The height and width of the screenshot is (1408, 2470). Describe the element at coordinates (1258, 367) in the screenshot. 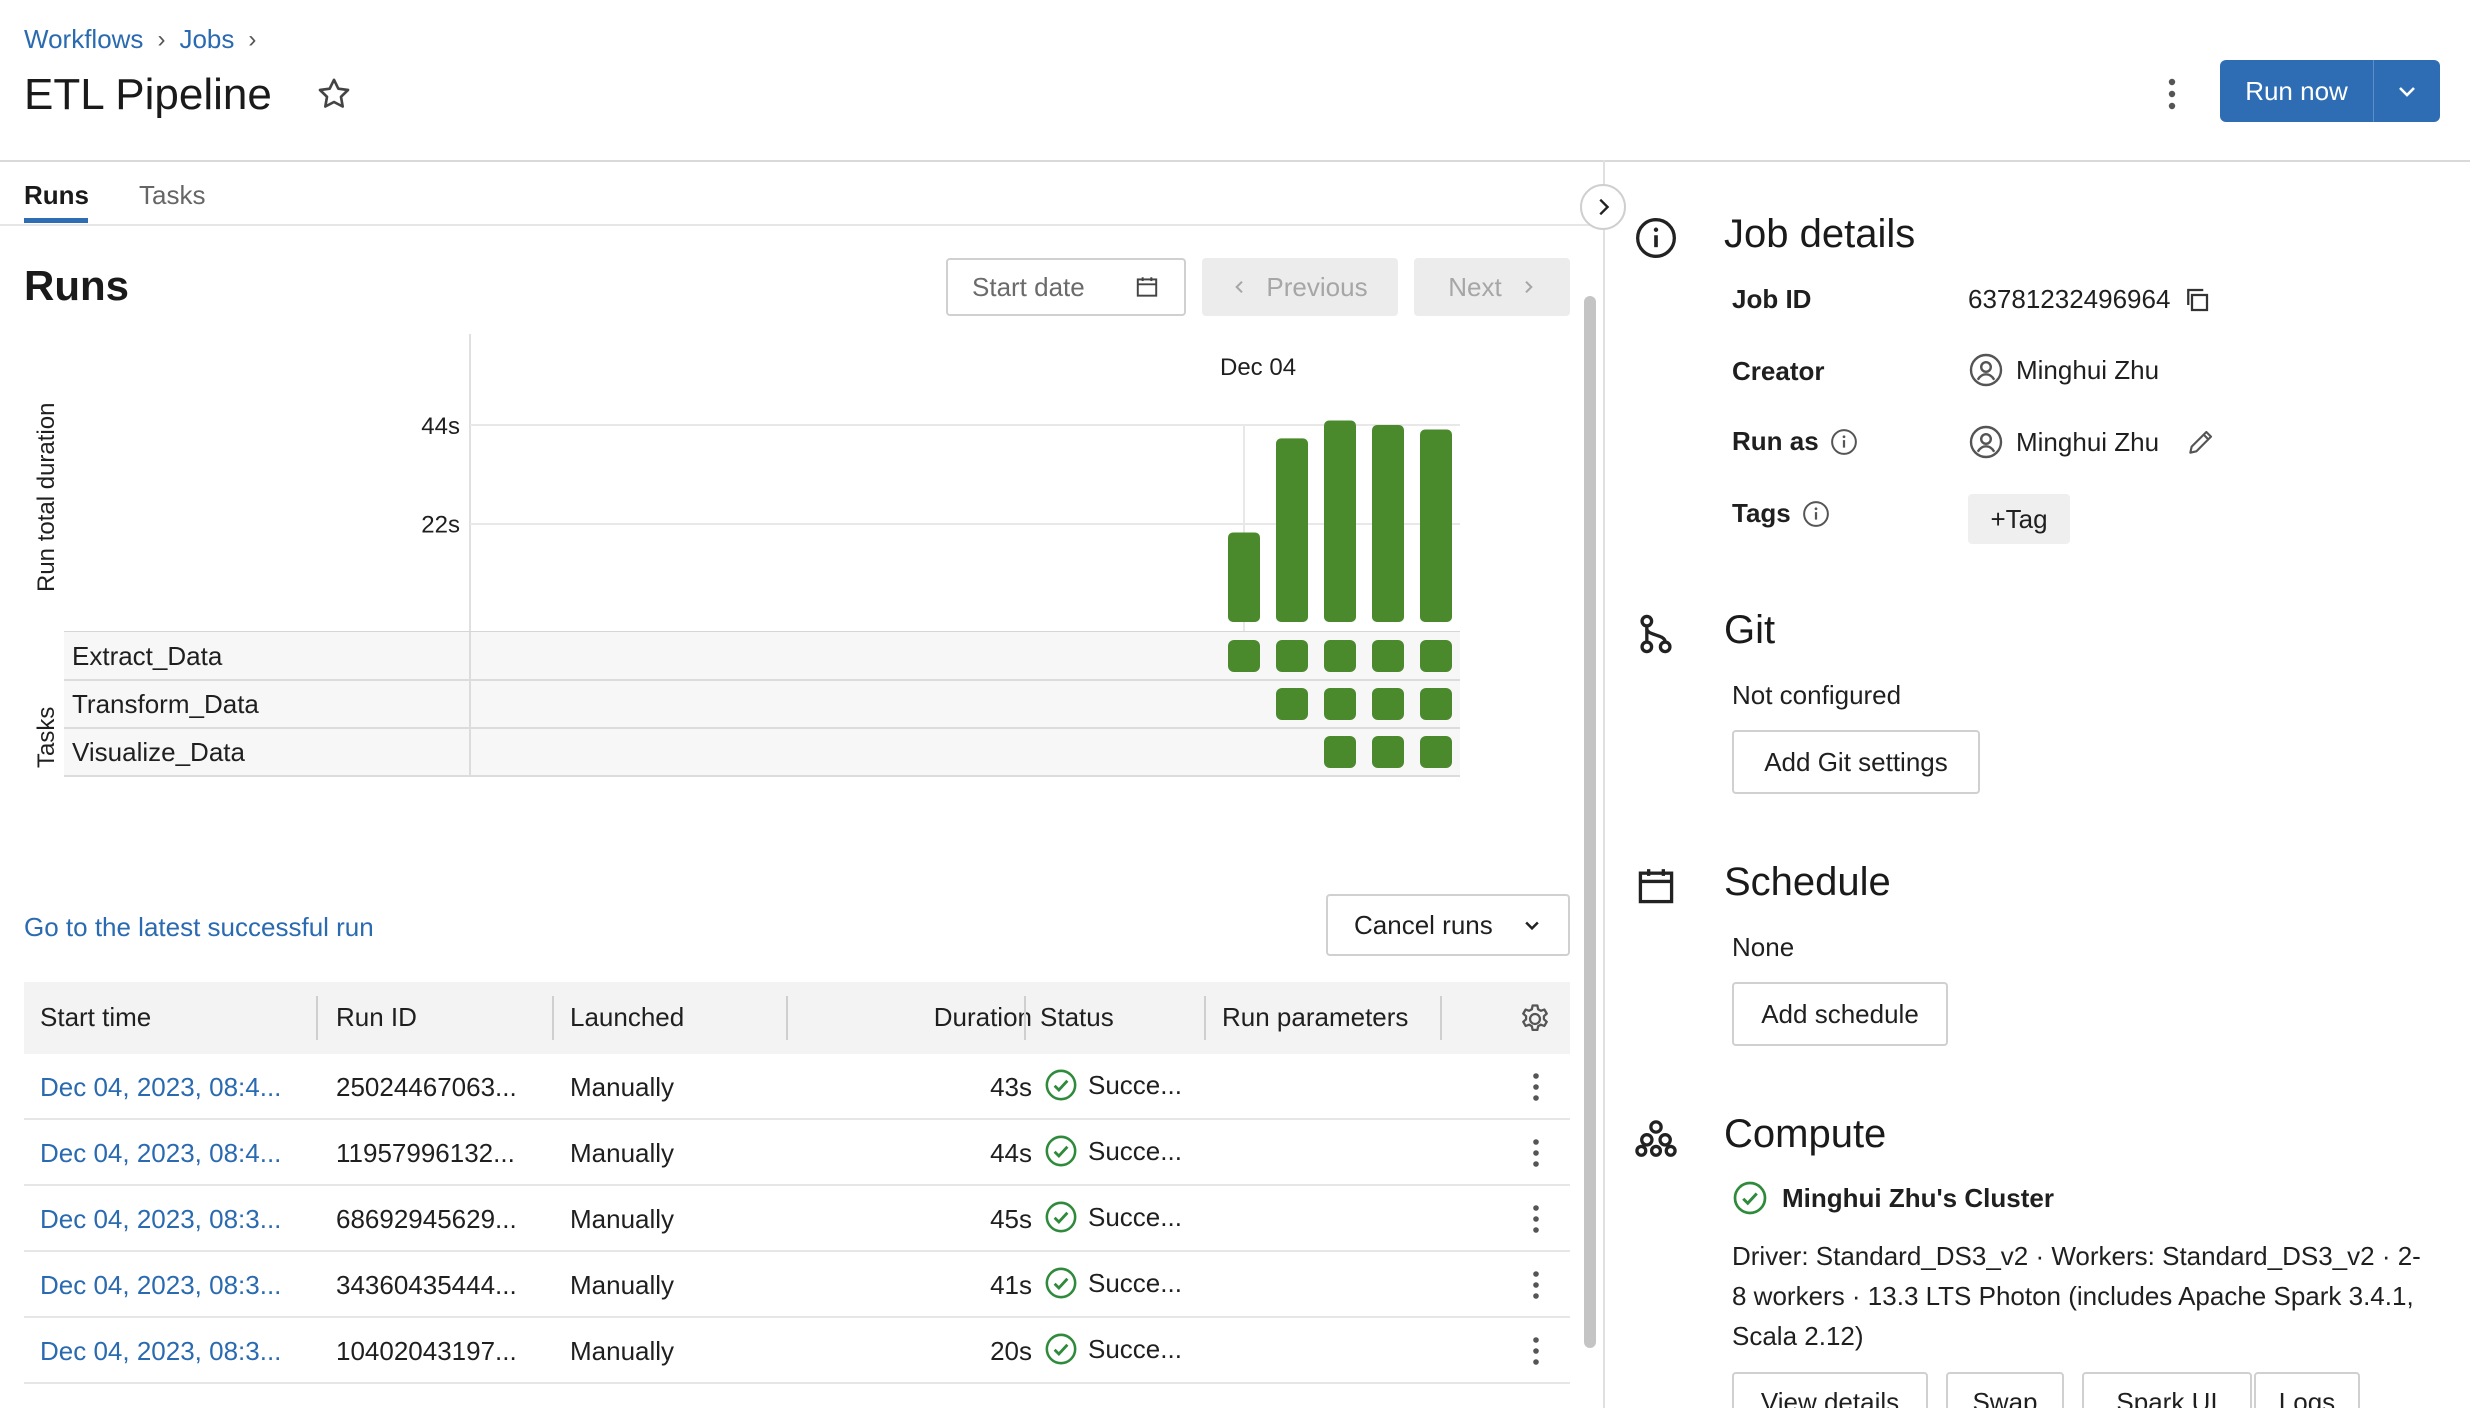

I see `date-label: Dec 04` at that location.